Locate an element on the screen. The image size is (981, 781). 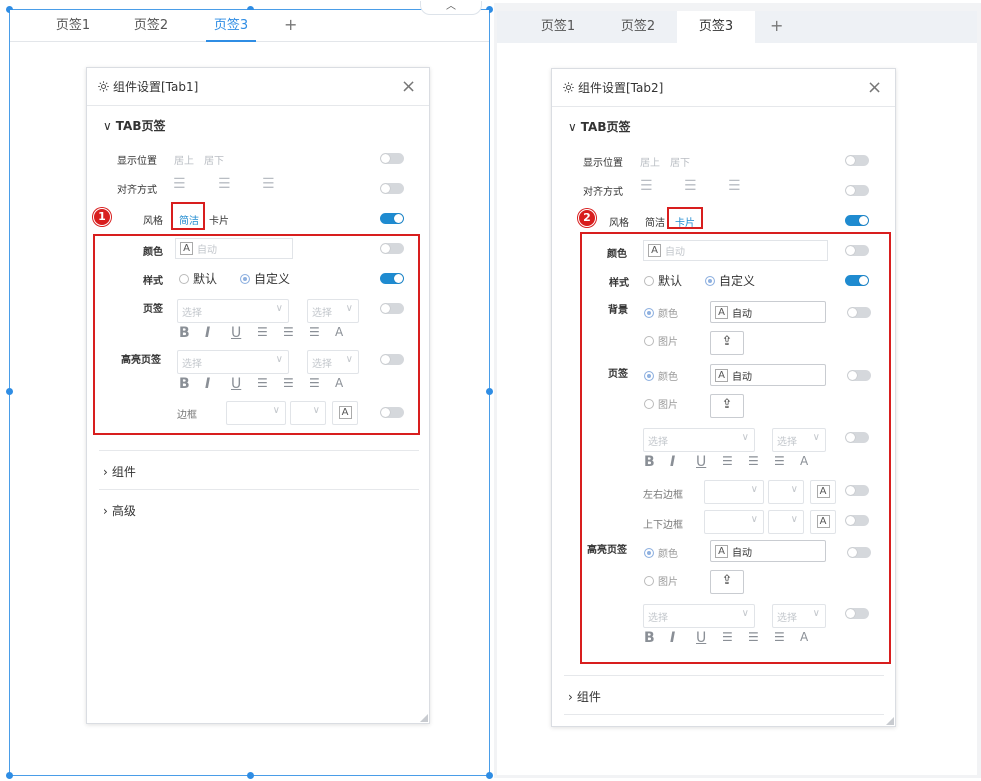
style-simple: 简洁 is located at coordinates (655, 221).